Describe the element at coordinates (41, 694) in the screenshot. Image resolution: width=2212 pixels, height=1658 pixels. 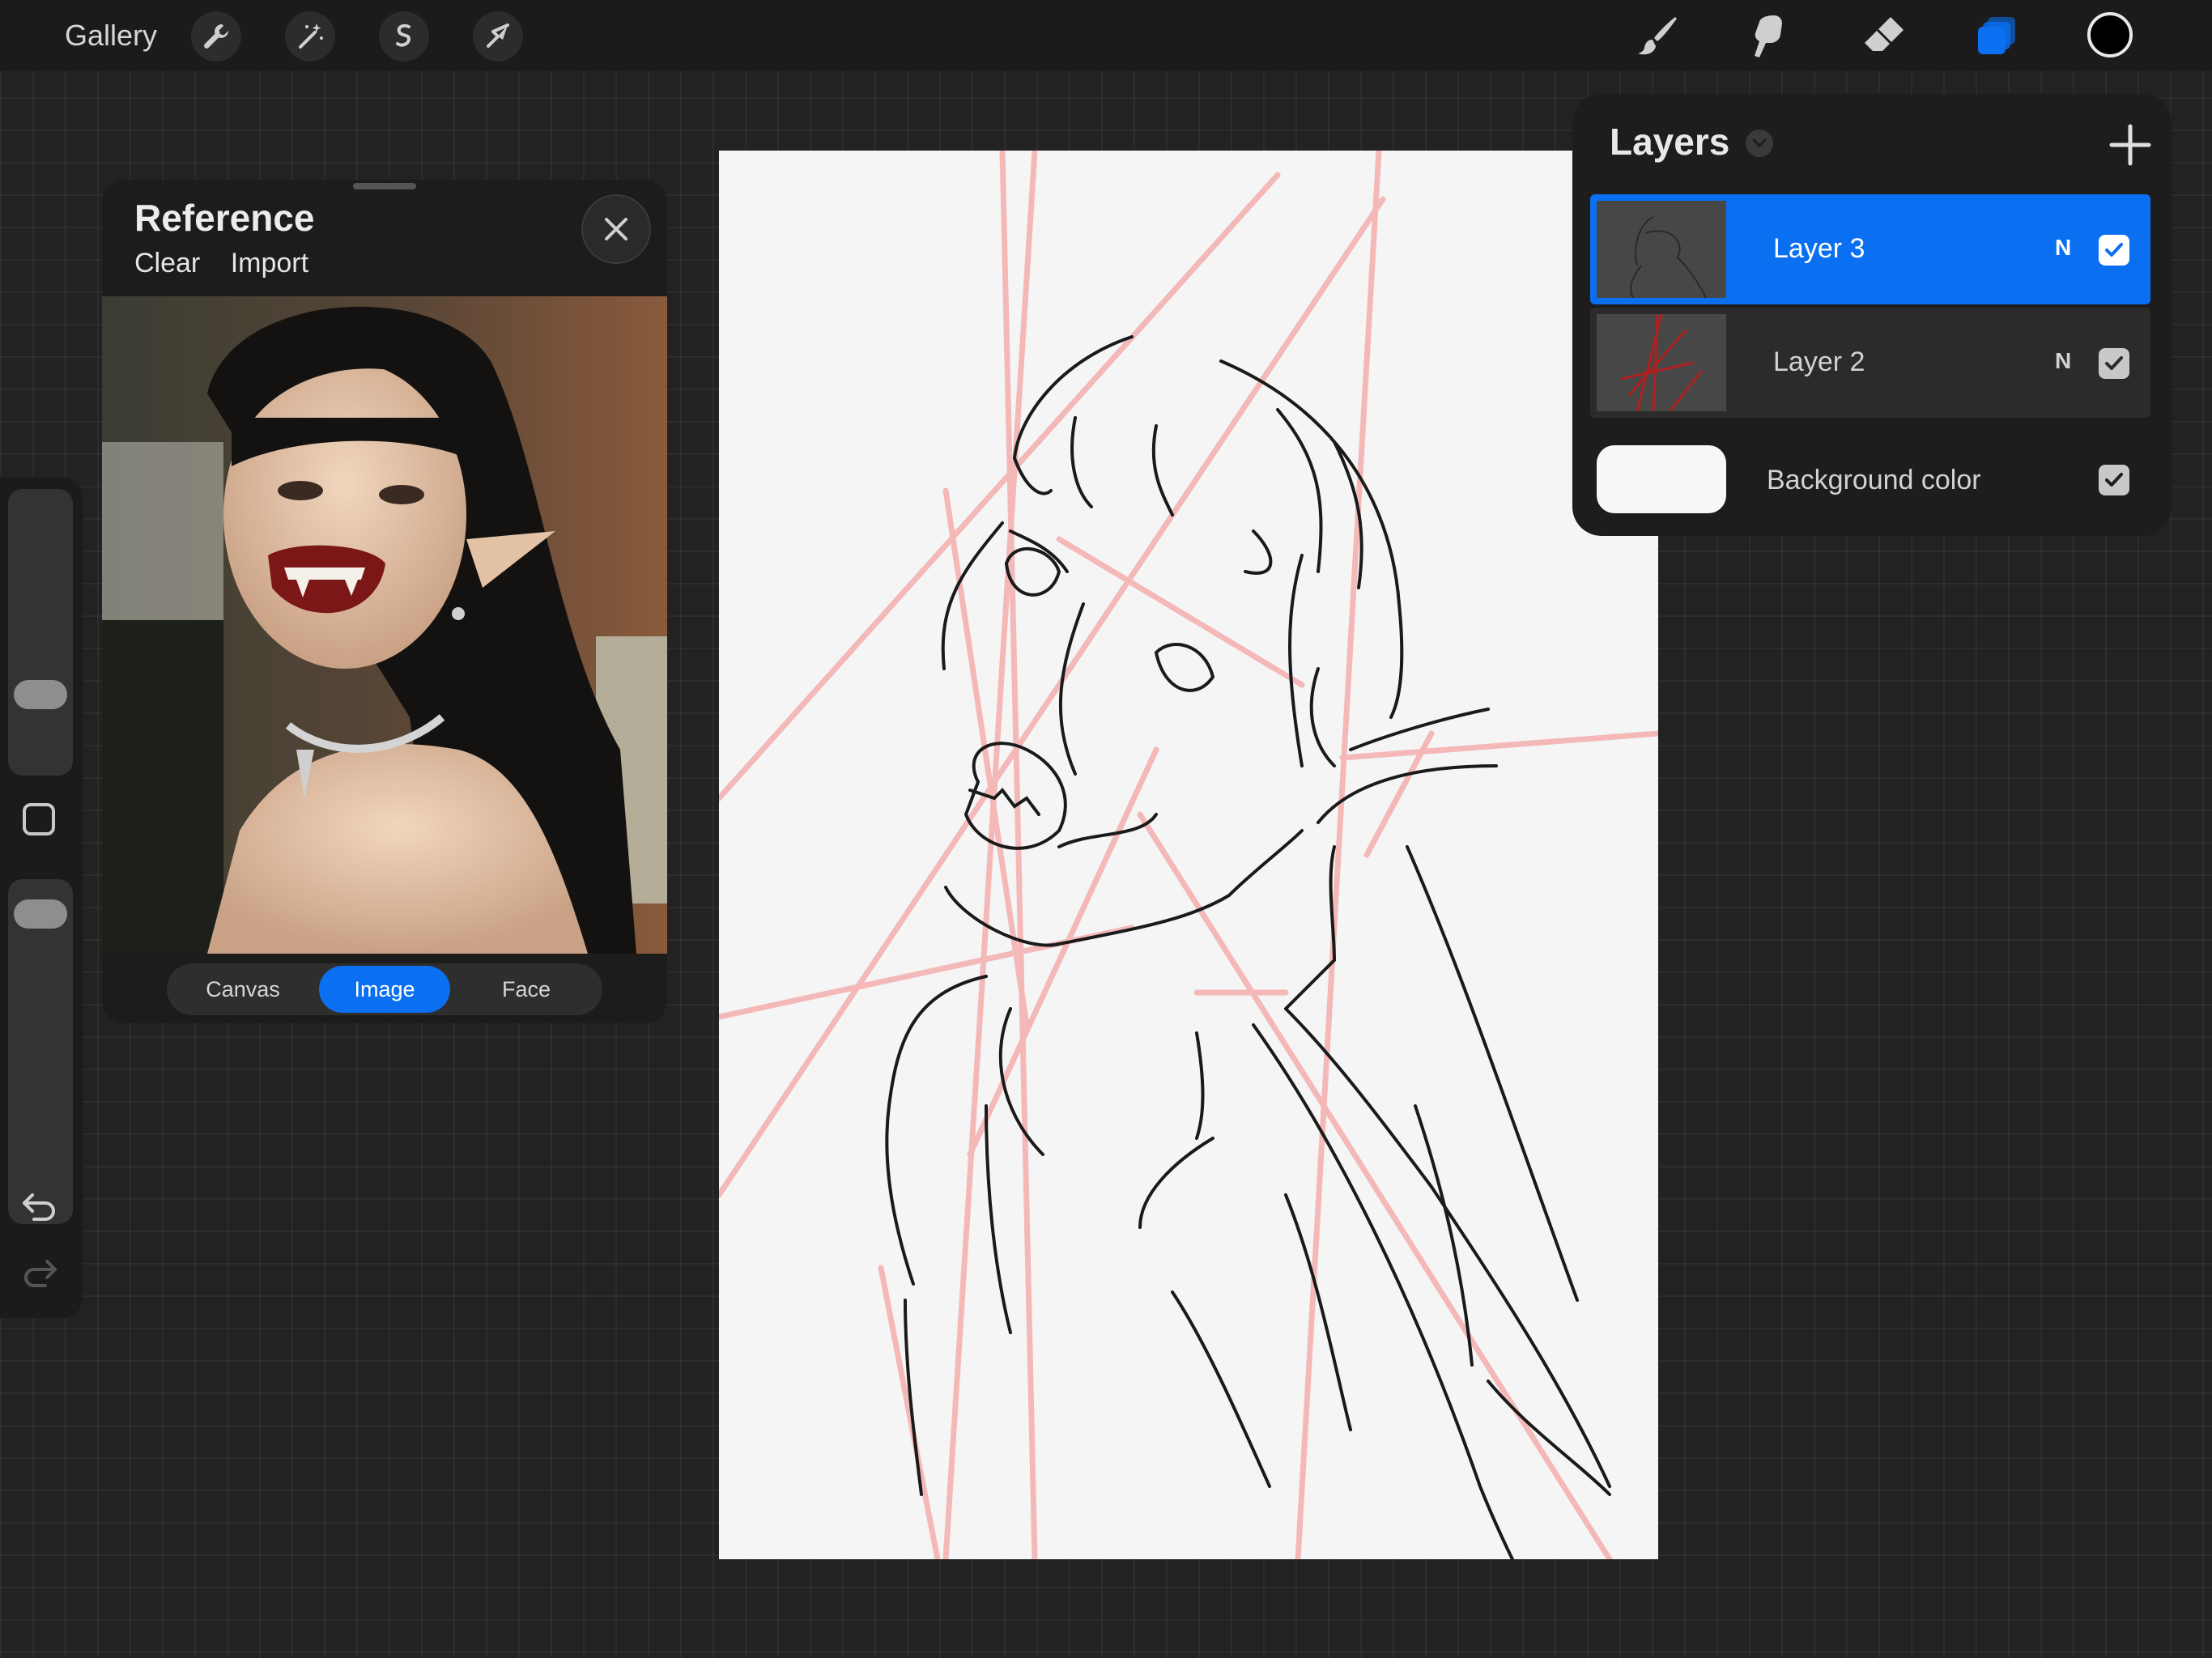
I see `brush-size-thumb` at that location.